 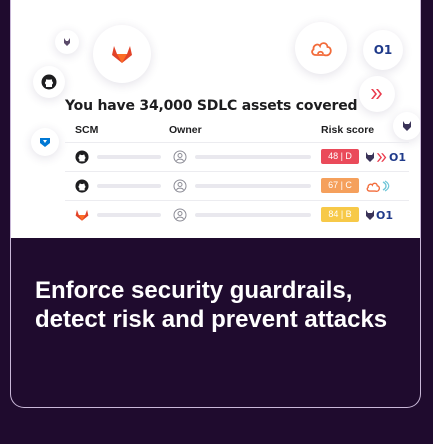 I want to click on github-bubble, so click(x=49, y=82).